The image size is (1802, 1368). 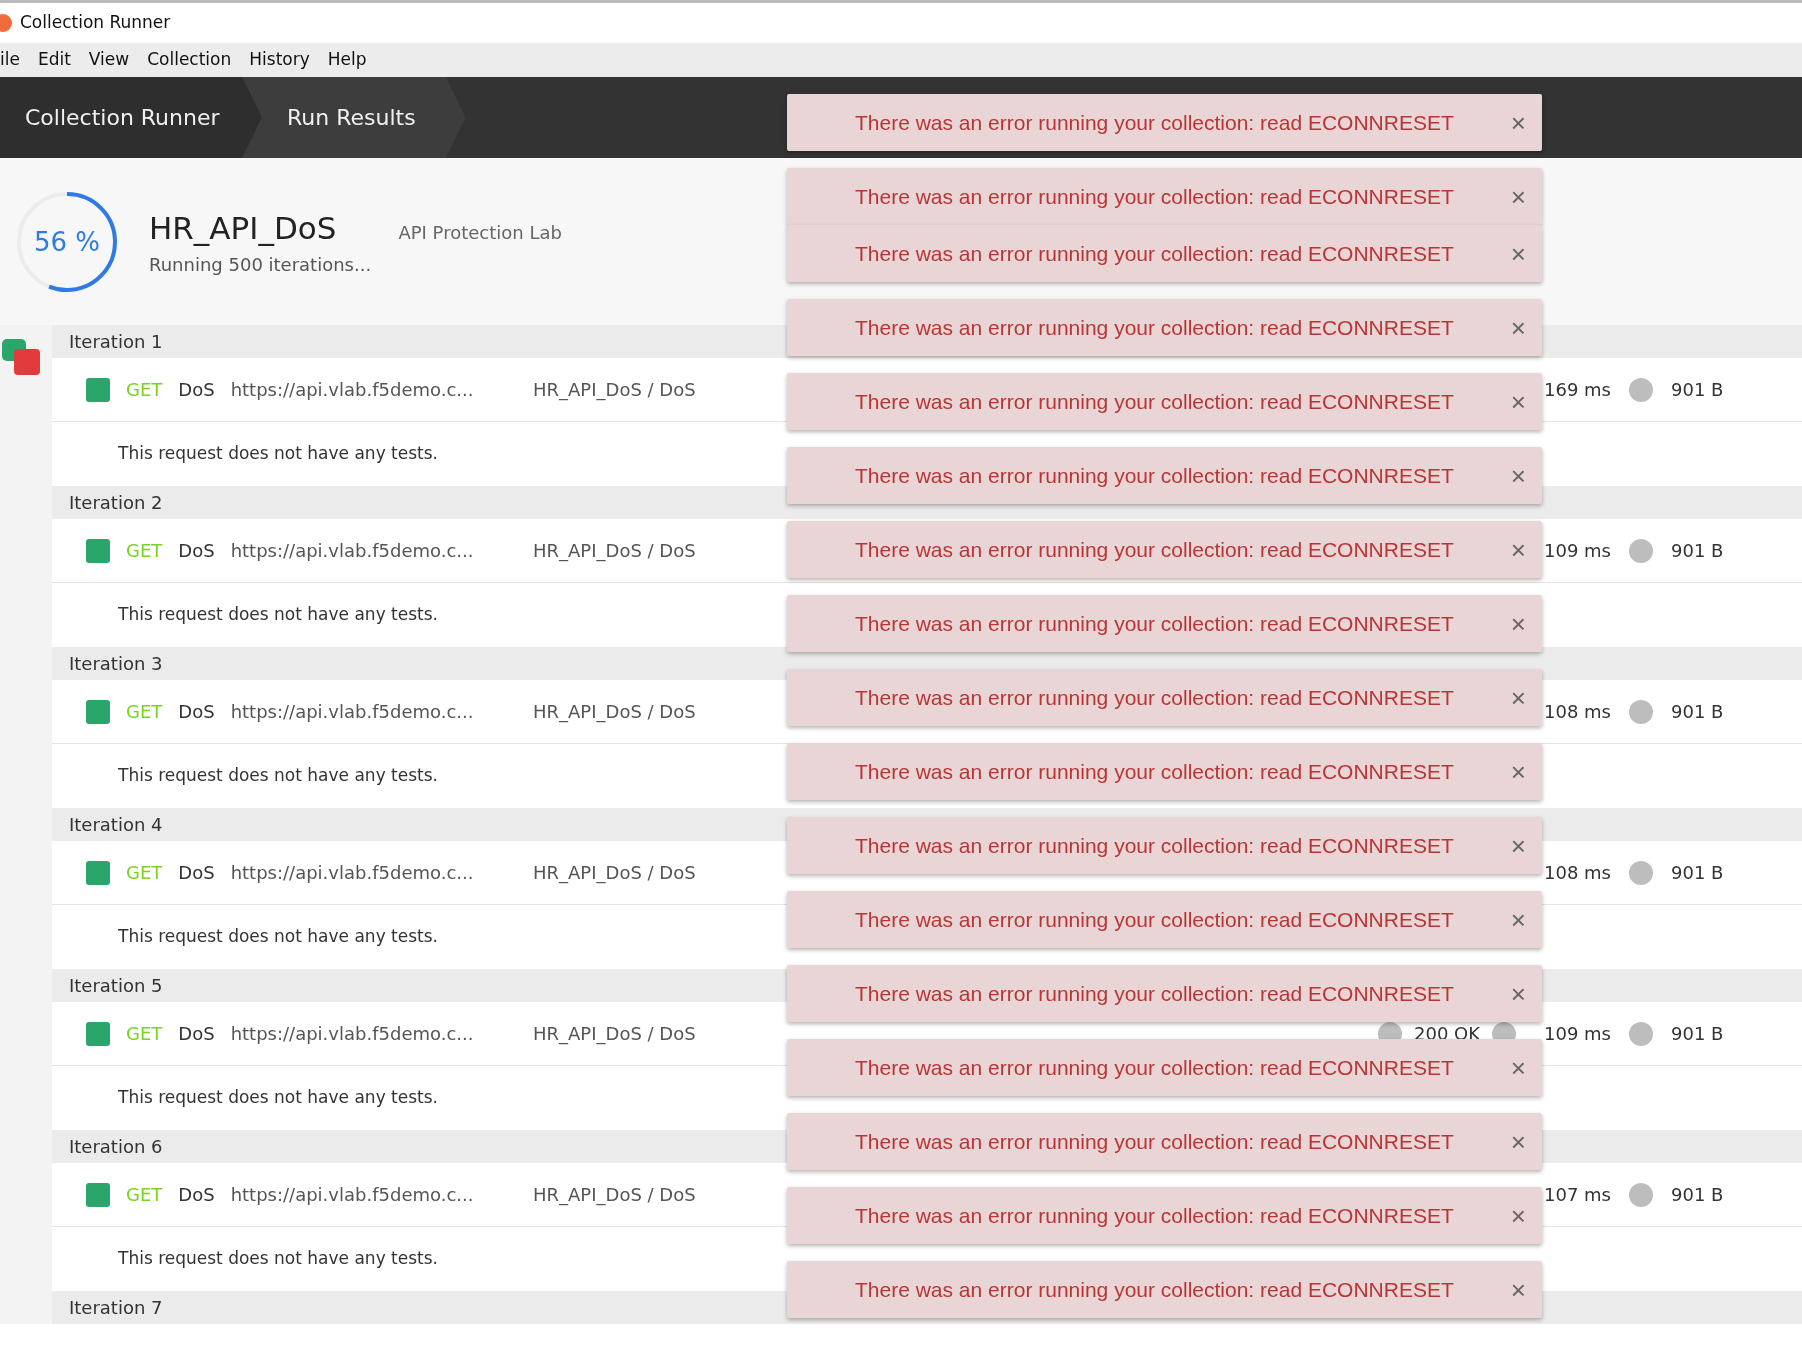 What do you see at coordinates (10, 60) in the screenshot?
I see `menu-item: ile` at bounding box center [10, 60].